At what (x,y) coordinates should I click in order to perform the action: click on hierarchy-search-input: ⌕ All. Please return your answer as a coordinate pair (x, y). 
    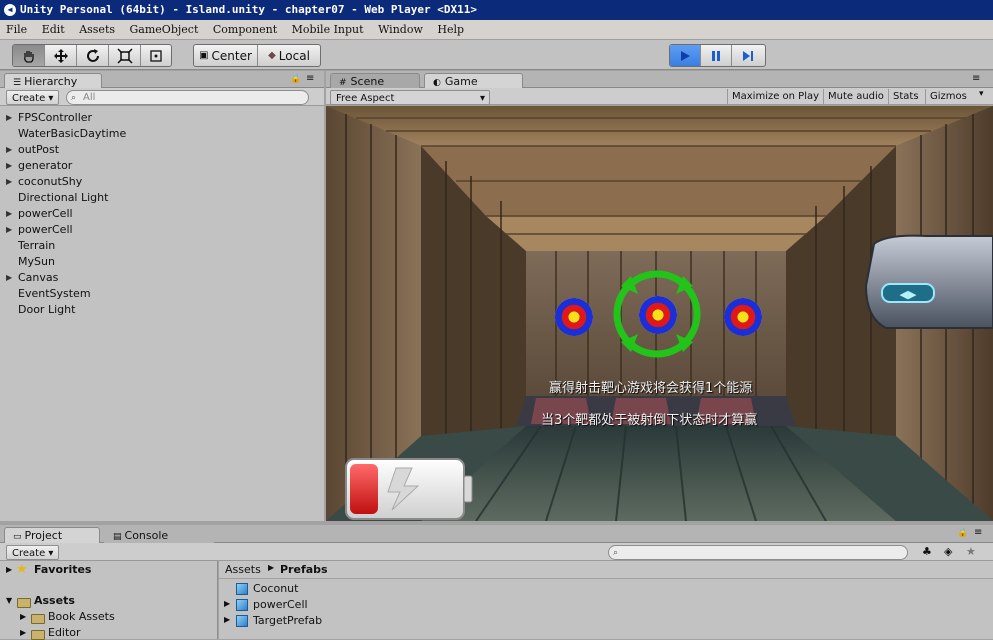
    Looking at the image, I should click on (187, 97).